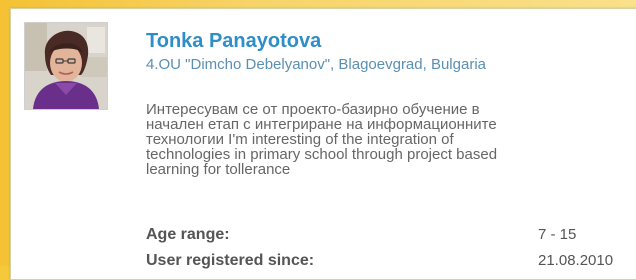  I want to click on registered-since-value: 21.08.2010, so click(576, 260).